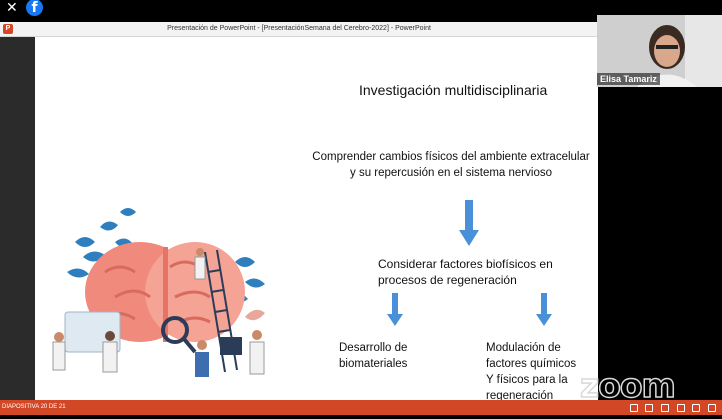 The height and width of the screenshot is (419, 722). What do you see at coordinates (231, 346) in the screenshot?
I see `device-icon` at bounding box center [231, 346].